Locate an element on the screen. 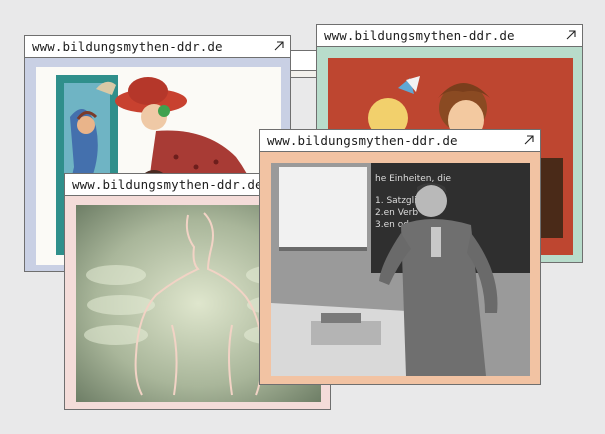  blackboard-line: 2.en Verb is located at coordinates (396, 213).